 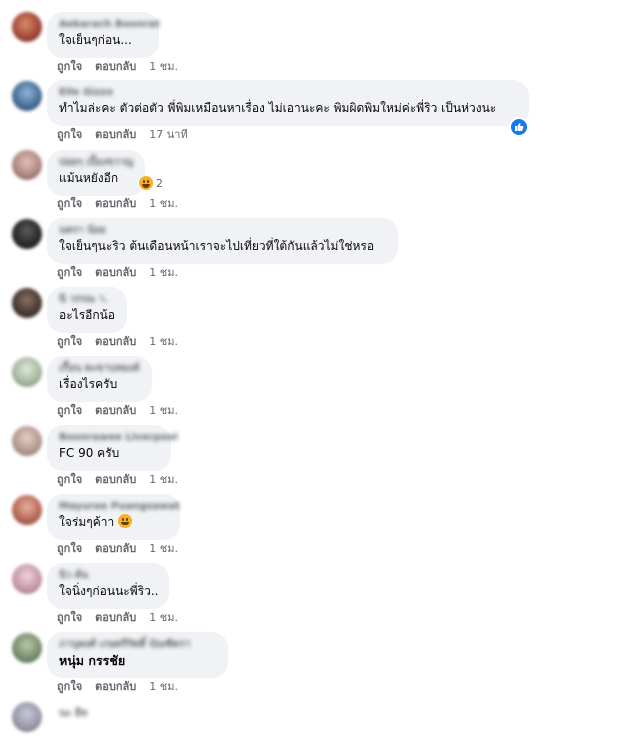 What do you see at coordinates (159, 183) in the screenshot?
I see `reaction-count: 2` at bounding box center [159, 183].